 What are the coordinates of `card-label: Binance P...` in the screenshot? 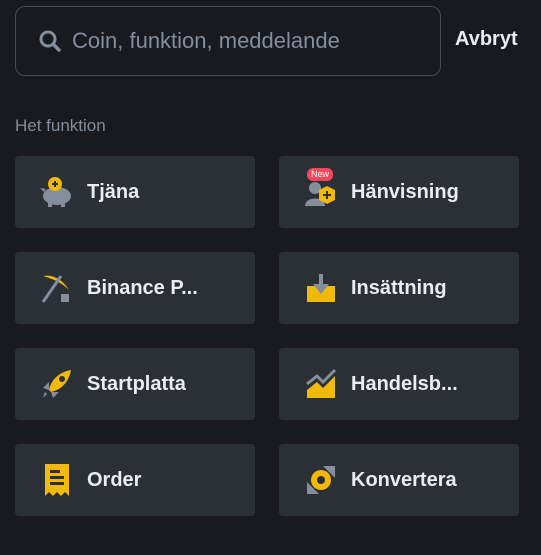 It's located at (142, 287).